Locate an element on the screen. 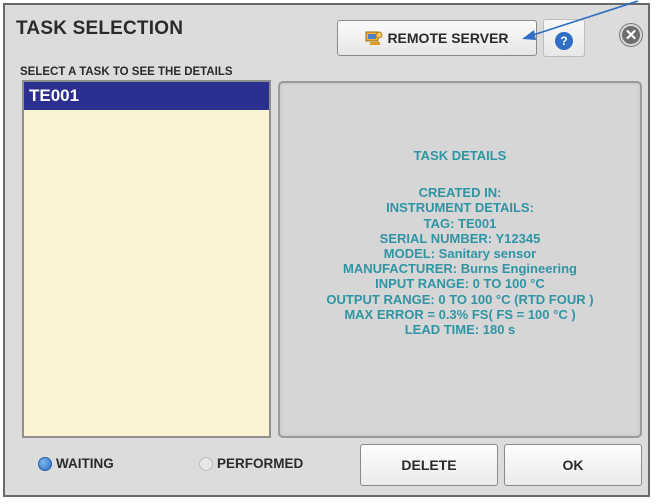  remote-server-button: REMOTE SERVER is located at coordinates (437, 38).